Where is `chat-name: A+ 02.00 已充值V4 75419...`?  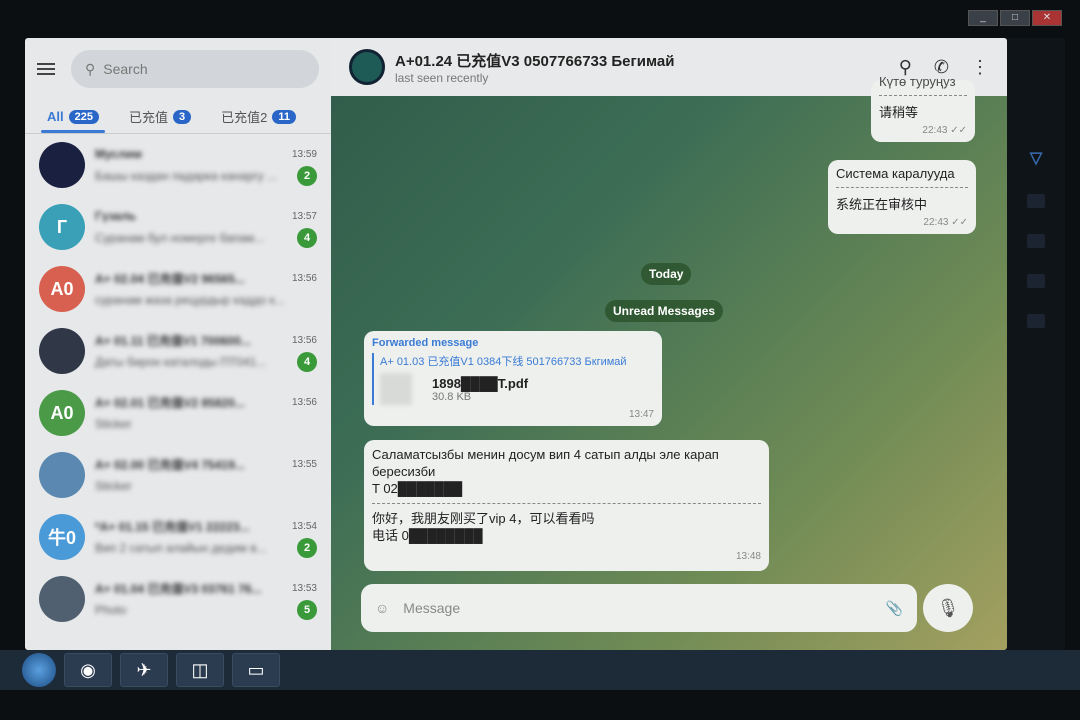
chat-name: A+ 02.00 已充值V4 75419... is located at coordinates (170, 464).